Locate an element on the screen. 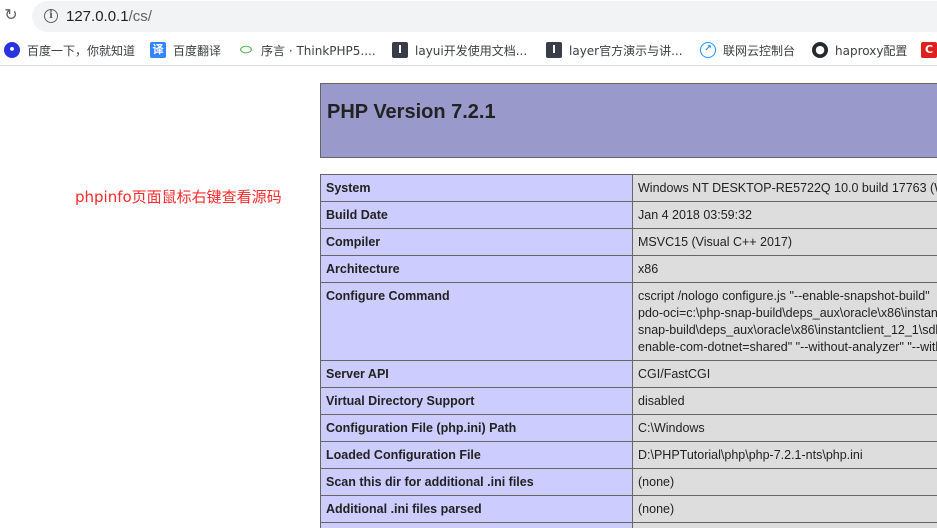 This screenshot has width=937, height=528. url-text: 127.0.0.1/cs/ is located at coordinates (109, 16).